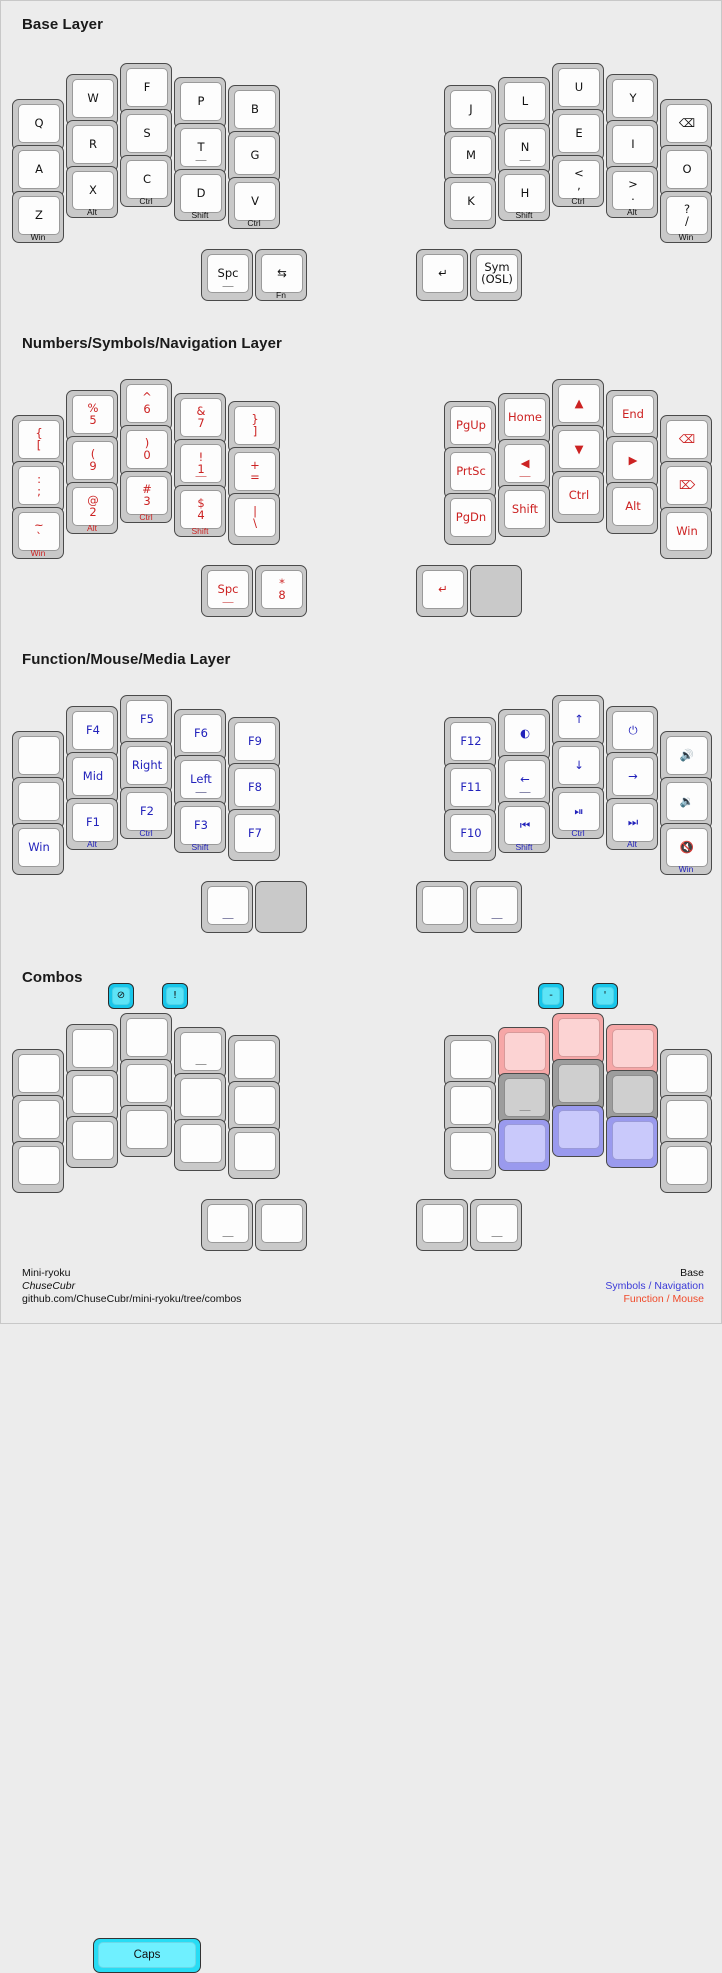 This screenshot has width=722, height=1973. Describe the element at coordinates (200, 827) in the screenshot. I see `key: F3 Shift` at that location.